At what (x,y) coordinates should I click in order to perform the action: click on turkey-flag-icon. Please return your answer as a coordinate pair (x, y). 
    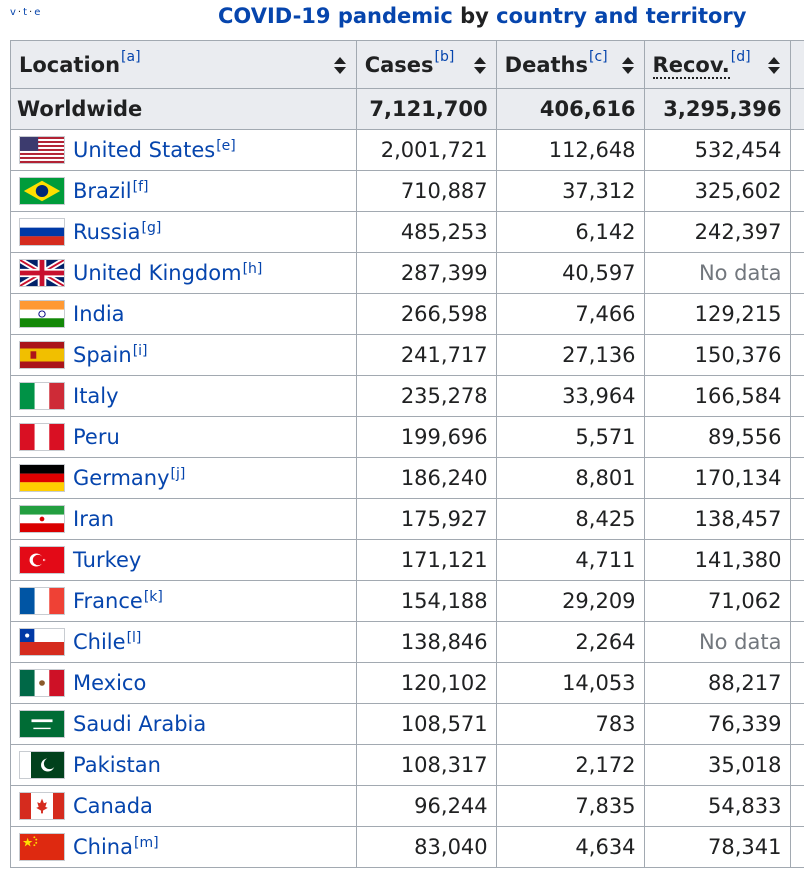
    Looking at the image, I should click on (42, 560).